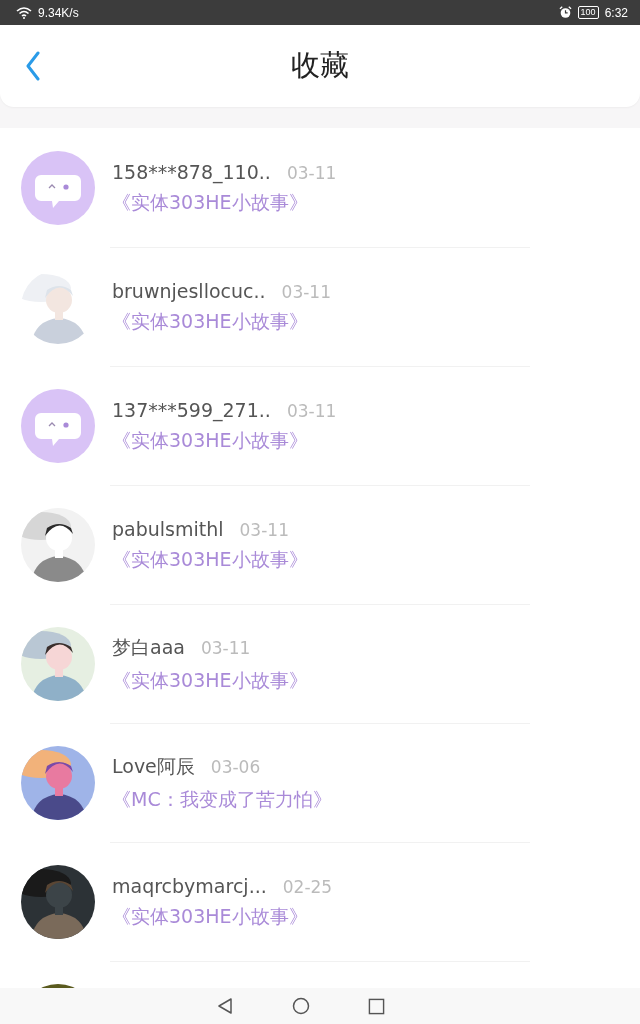  I want to click on date: 02-25, so click(307, 887).